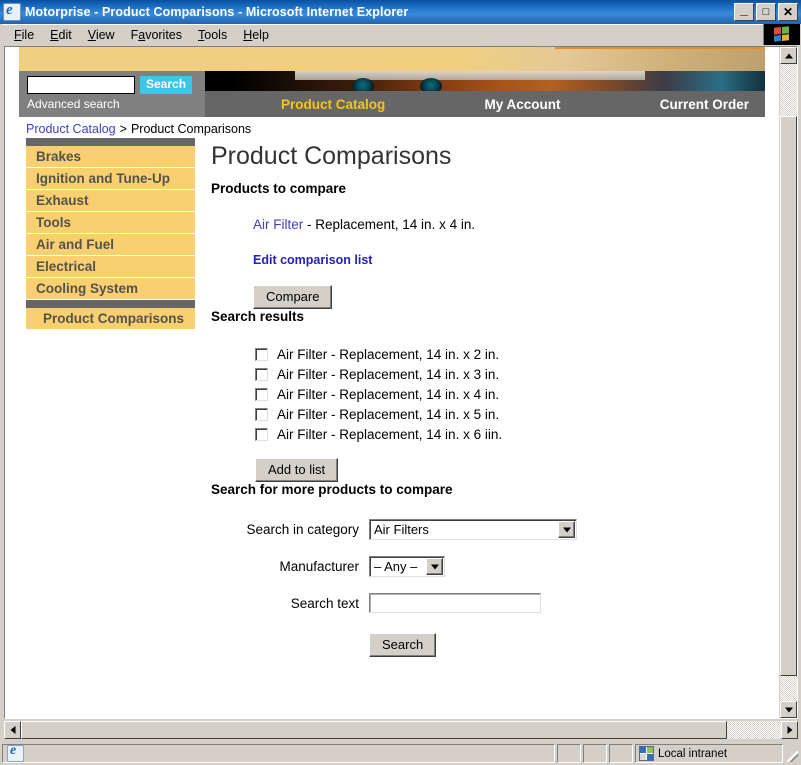 The width and height of the screenshot is (801, 765). What do you see at coordinates (522, 104) in the screenshot?
I see `nav-my-account: My Account` at bounding box center [522, 104].